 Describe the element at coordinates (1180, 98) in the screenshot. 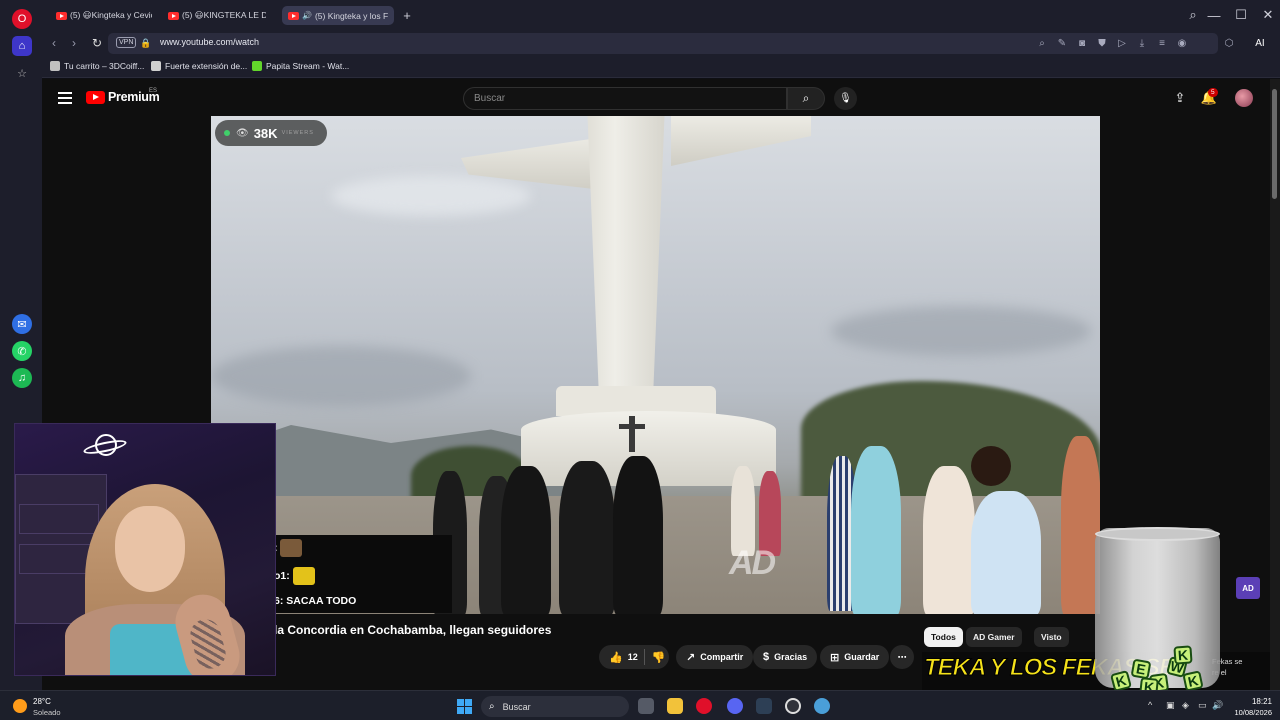

I see `upload-icon: ⇪` at that location.